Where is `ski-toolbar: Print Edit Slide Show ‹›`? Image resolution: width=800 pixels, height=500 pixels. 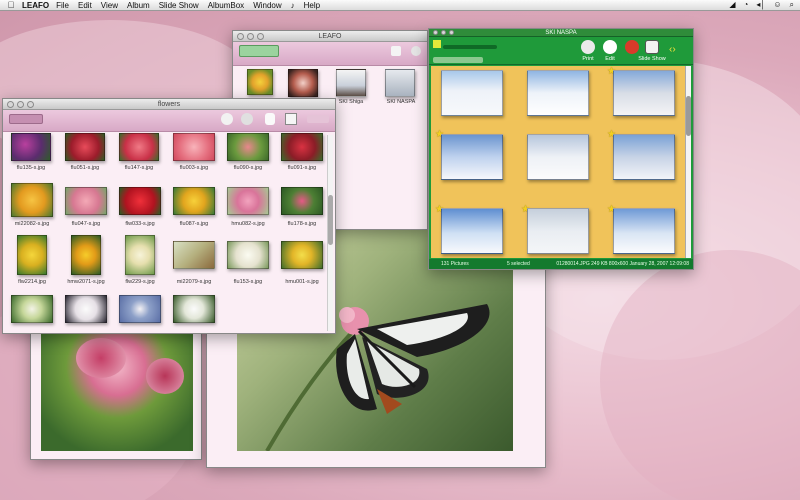
ski-toolbar: Print Edit Slide Show ‹› is located at coordinates (561, 51).